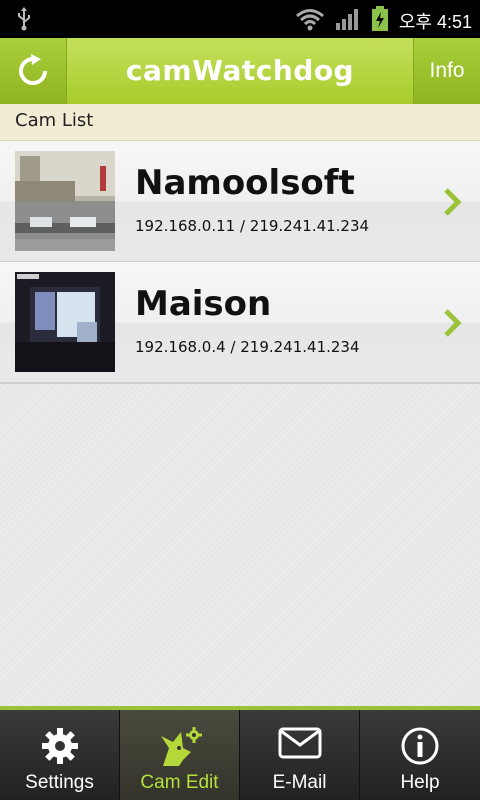  Describe the element at coordinates (420, 746) in the screenshot. I see `info-icon` at that location.